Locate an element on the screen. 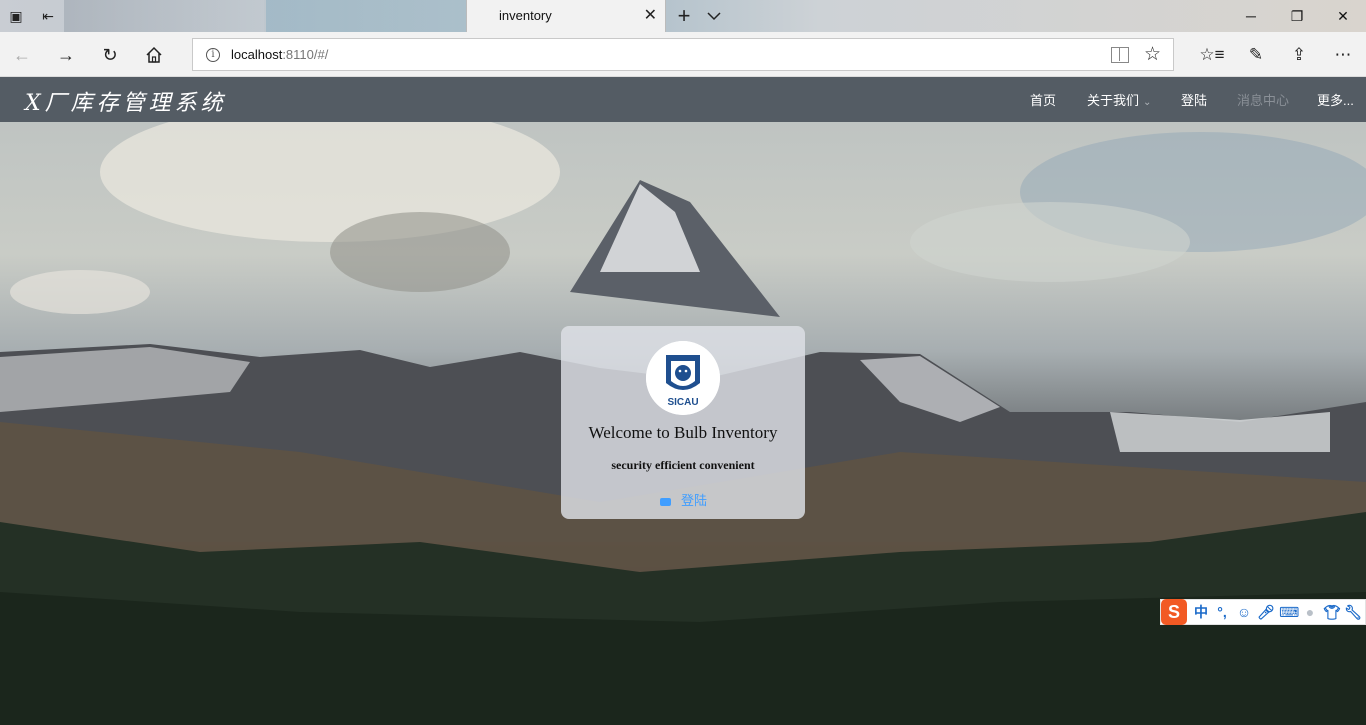 The width and height of the screenshot is (1366, 725). ime-mode-toggle: 中 is located at coordinates (1201, 612).